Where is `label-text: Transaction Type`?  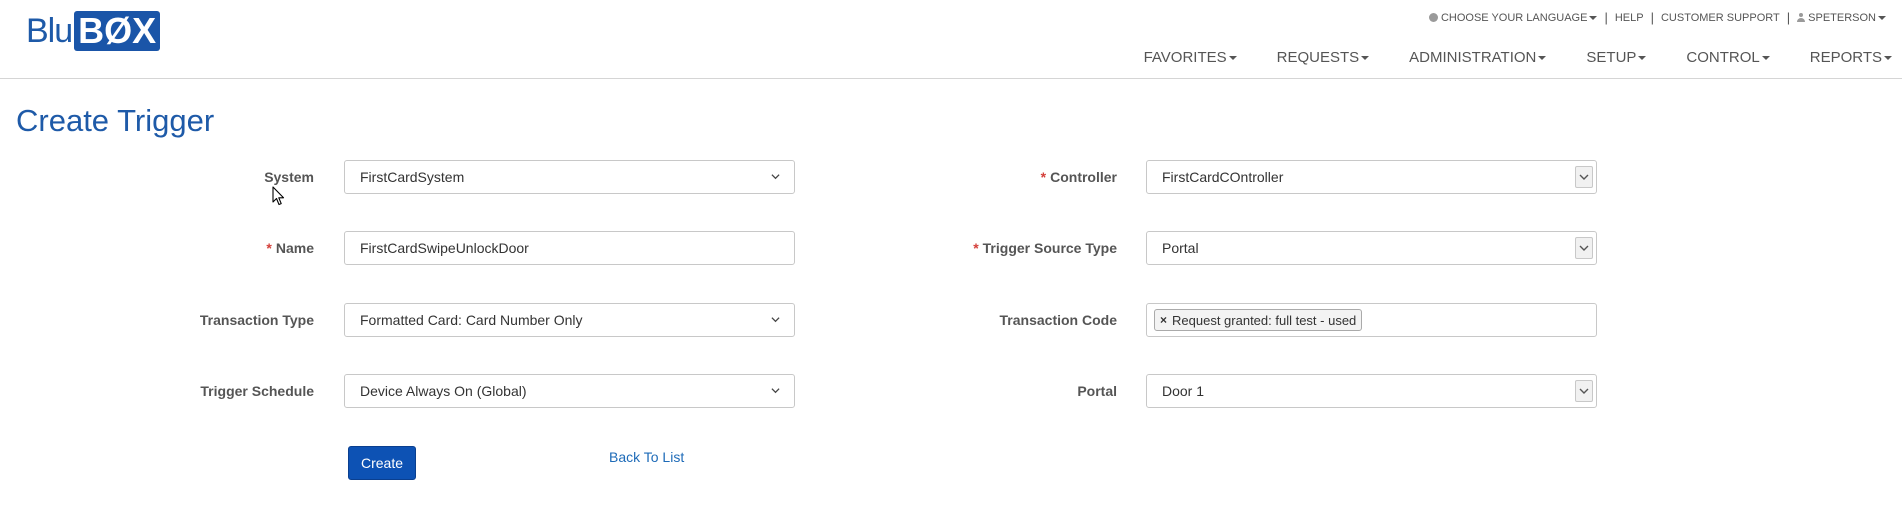
label-text: Transaction Type is located at coordinates (256, 320).